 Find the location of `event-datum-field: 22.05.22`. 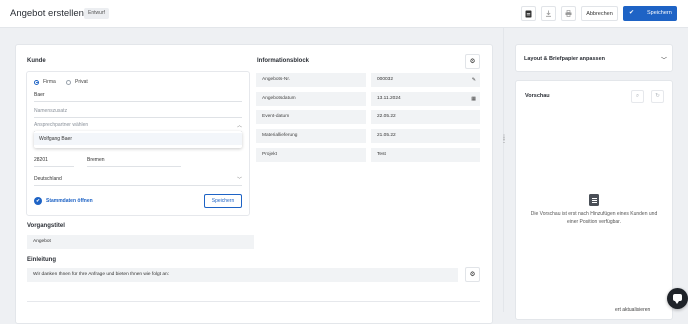

event-datum-field: 22.05.22 is located at coordinates (425, 117).